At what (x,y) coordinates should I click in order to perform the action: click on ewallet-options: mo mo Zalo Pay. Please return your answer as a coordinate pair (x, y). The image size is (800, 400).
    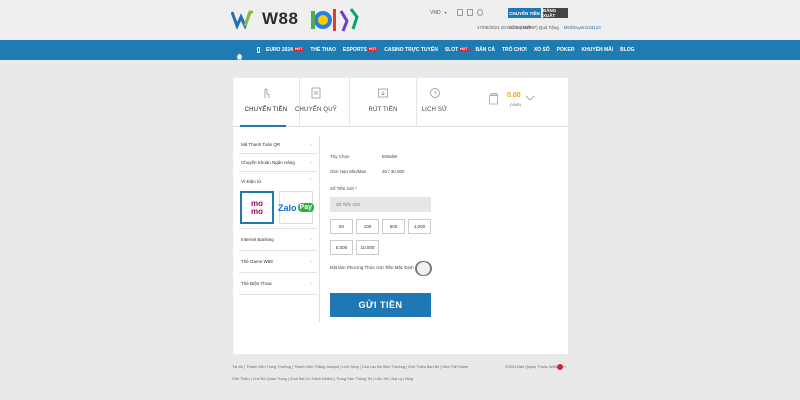
    Looking at the image, I should click on (278, 209).